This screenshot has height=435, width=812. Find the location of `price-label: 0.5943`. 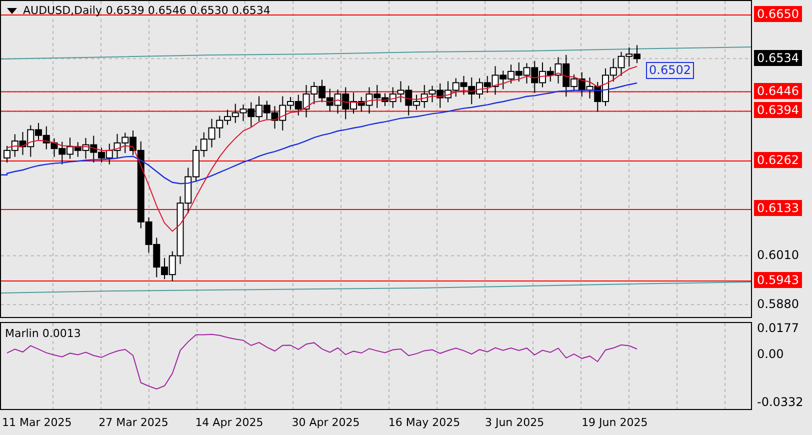

price-label: 0.5943 is located at coordinates (778, 280).